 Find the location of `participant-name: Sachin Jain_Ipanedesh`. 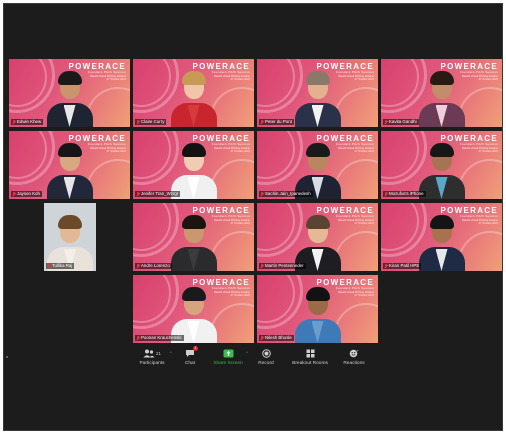

participant-name: Sachin Jain_Ipanedesh is located at coordinates (288, 193).